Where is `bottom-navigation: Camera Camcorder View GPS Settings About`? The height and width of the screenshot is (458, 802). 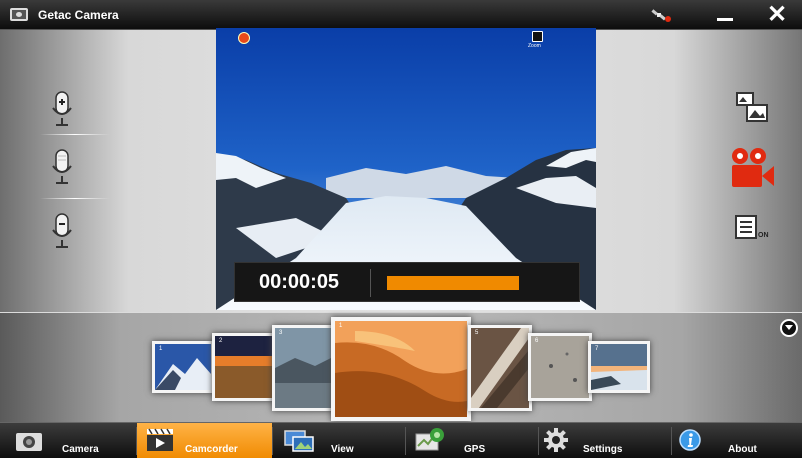
bottom-navigation: Camera Camcorder View GPS Settings About is located at coordinates (401, 440).